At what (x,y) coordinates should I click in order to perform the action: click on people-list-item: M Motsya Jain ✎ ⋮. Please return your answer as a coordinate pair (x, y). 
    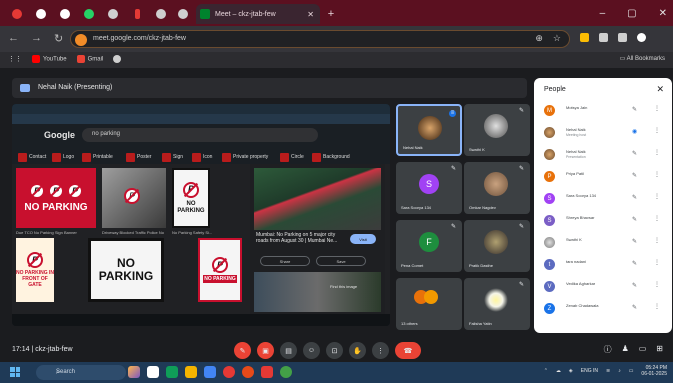
    Looking at the image, I should click on (604, 112).